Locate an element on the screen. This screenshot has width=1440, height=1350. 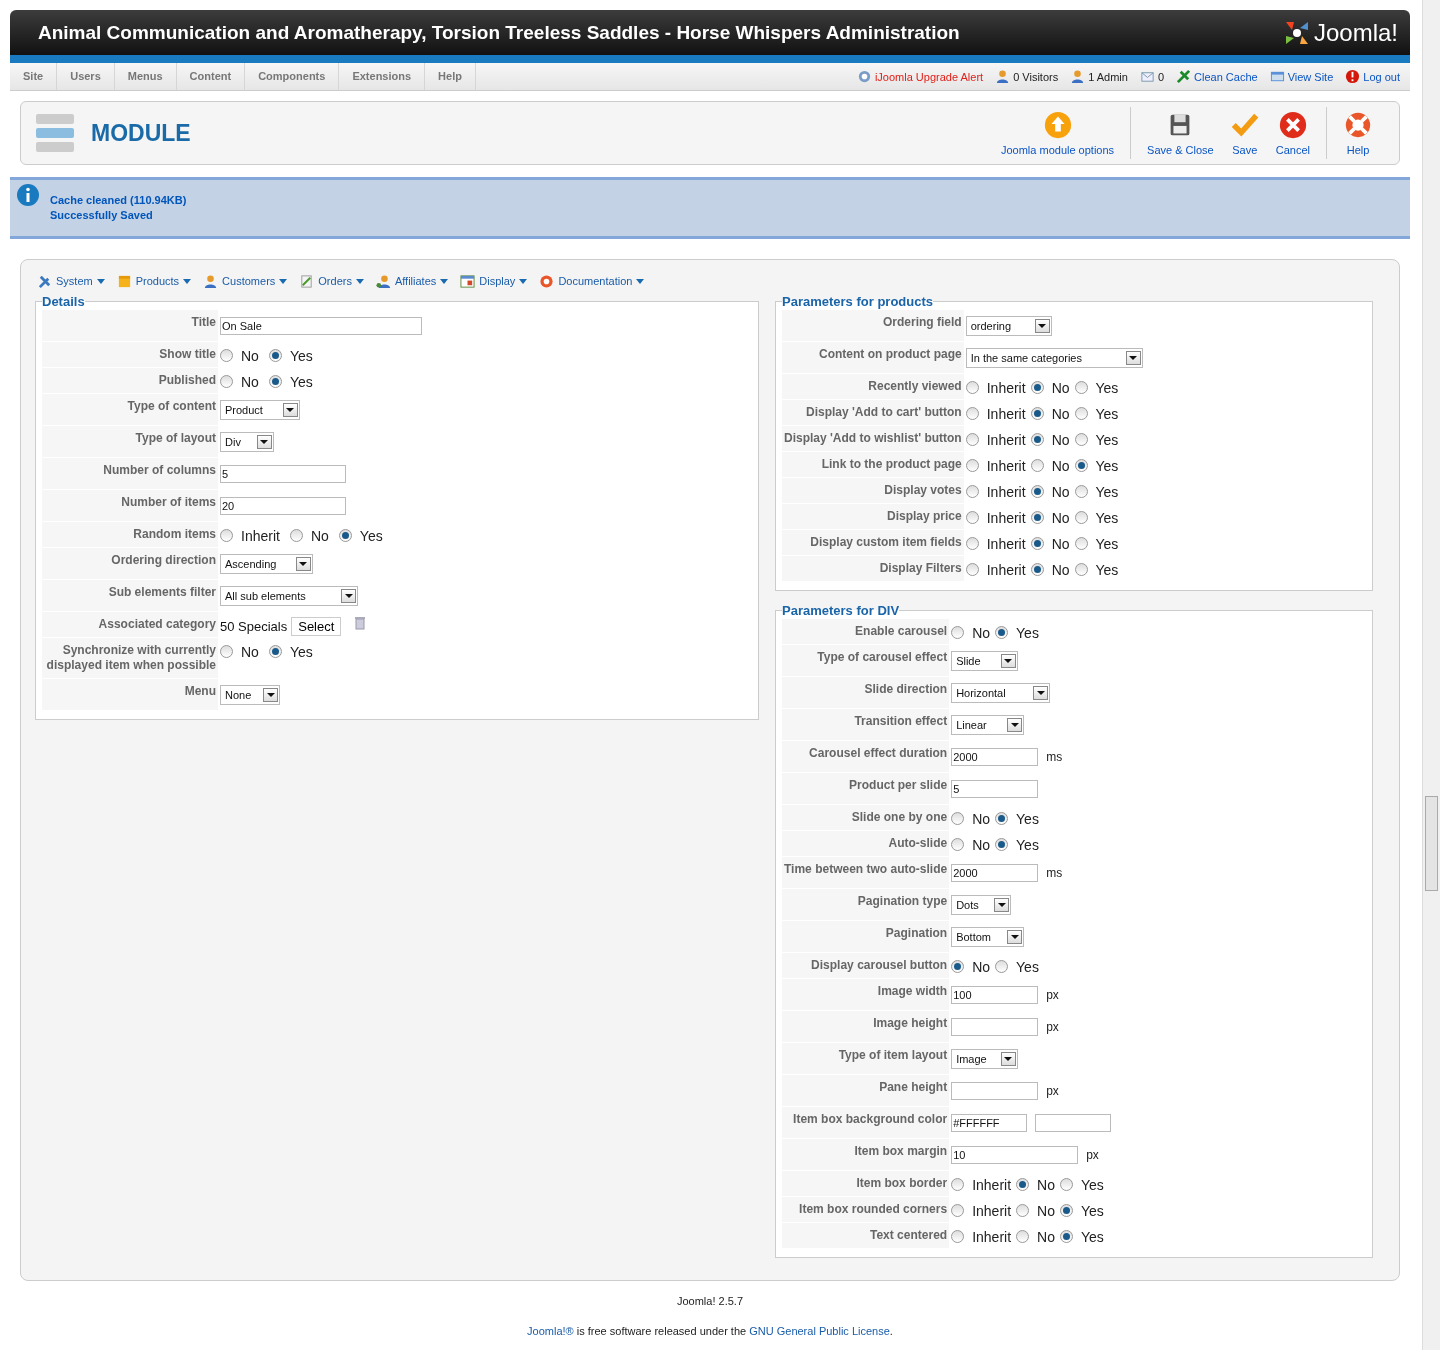
select-field: Dots is located at coordinates (981, 904).